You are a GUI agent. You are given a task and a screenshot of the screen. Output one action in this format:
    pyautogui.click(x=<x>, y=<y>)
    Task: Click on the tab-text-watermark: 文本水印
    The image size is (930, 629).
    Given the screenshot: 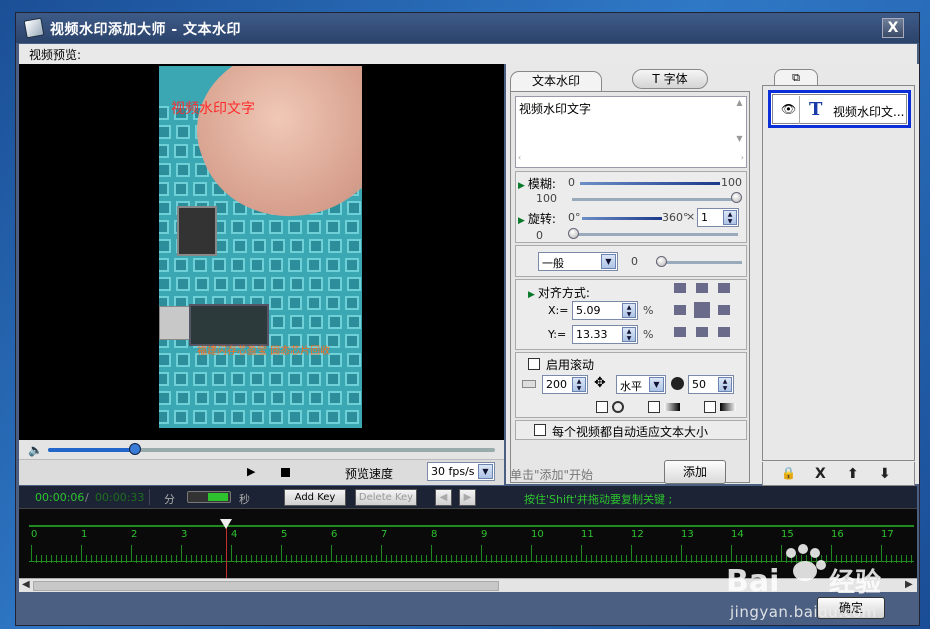 What is the action you would take?
    pyautogui.click(x=556, y=81)
    